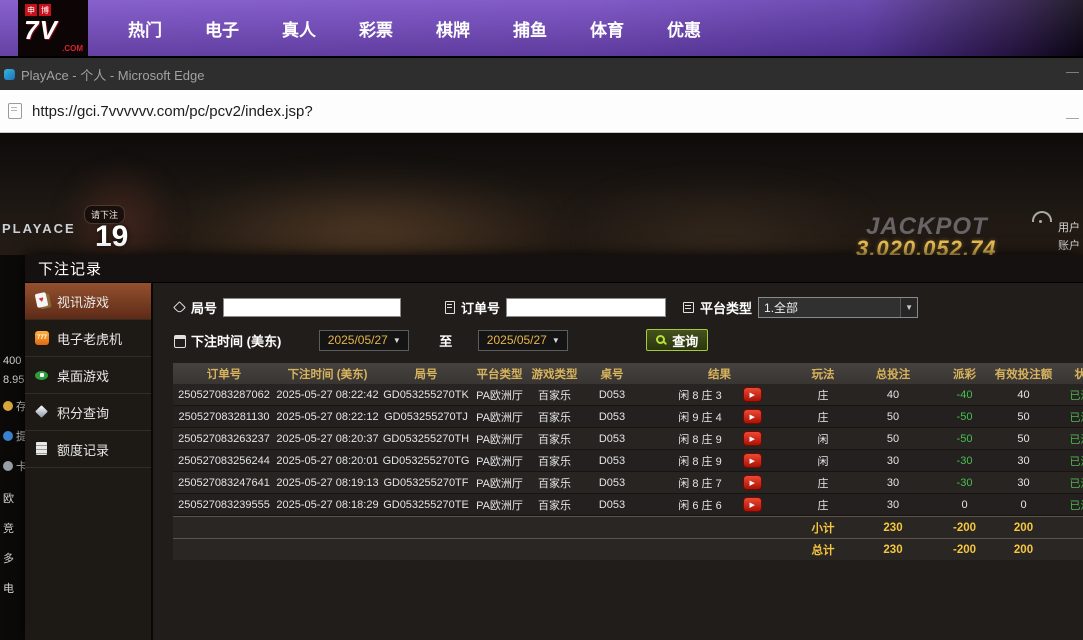 Image resolution: width=1083 pixels, height=640 pixels. Describe the element at coordinates (327, 374) in the screenshot. I see `header-cell-1: 下注时间 (美东)` at that location.